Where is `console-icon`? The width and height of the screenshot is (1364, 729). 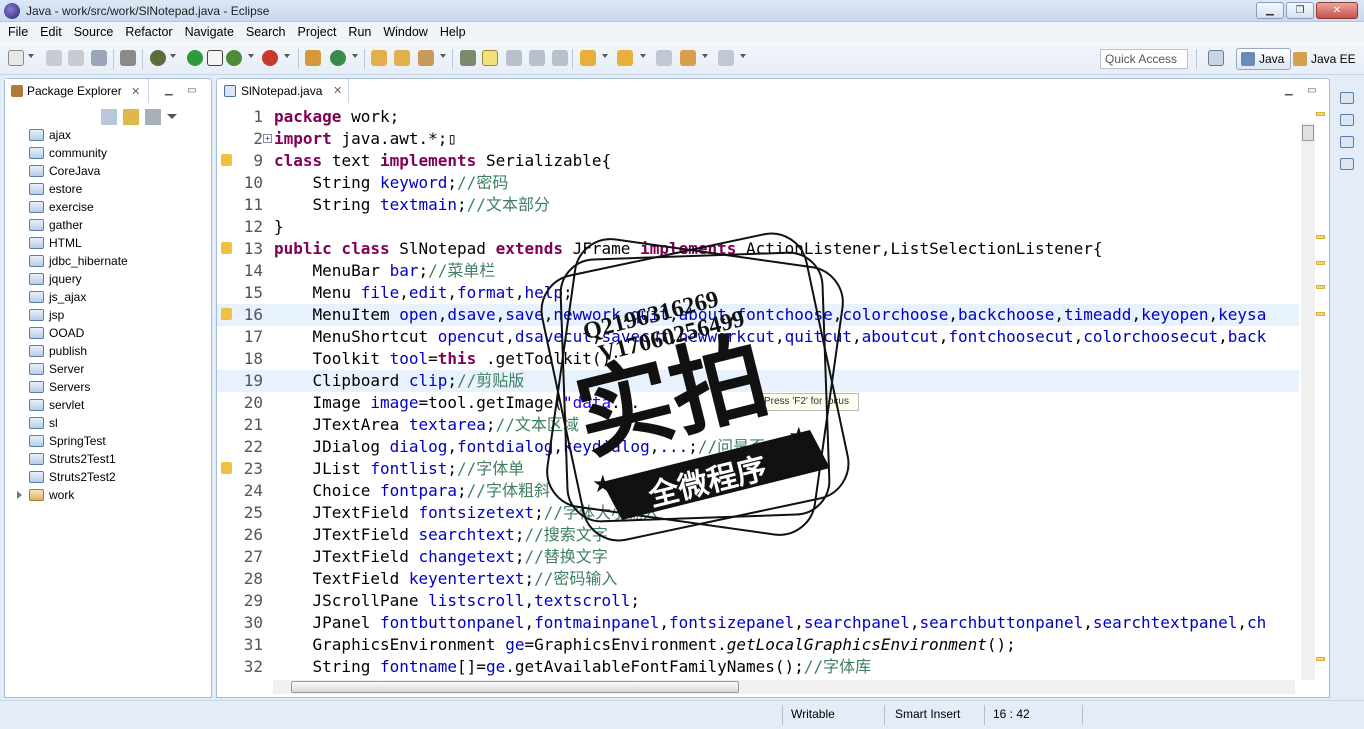 console-icon is located at coordinates (1347, 164).